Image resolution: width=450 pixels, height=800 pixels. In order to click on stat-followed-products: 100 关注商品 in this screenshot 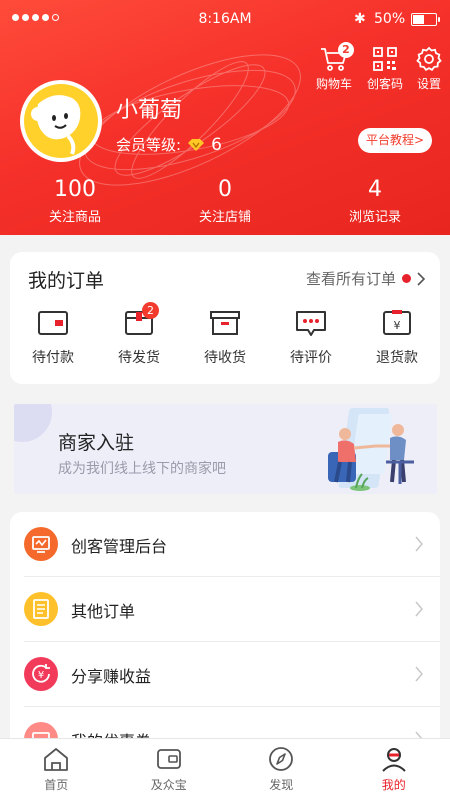, I will do `click(75, 200)`.